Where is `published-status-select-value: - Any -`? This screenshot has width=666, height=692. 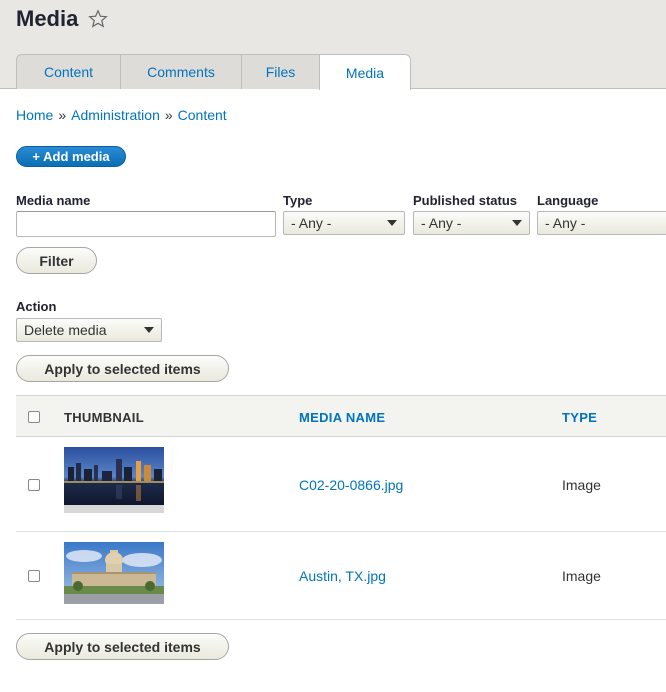 published-status-select-value: - Any - is located at coordinates (441, 223).